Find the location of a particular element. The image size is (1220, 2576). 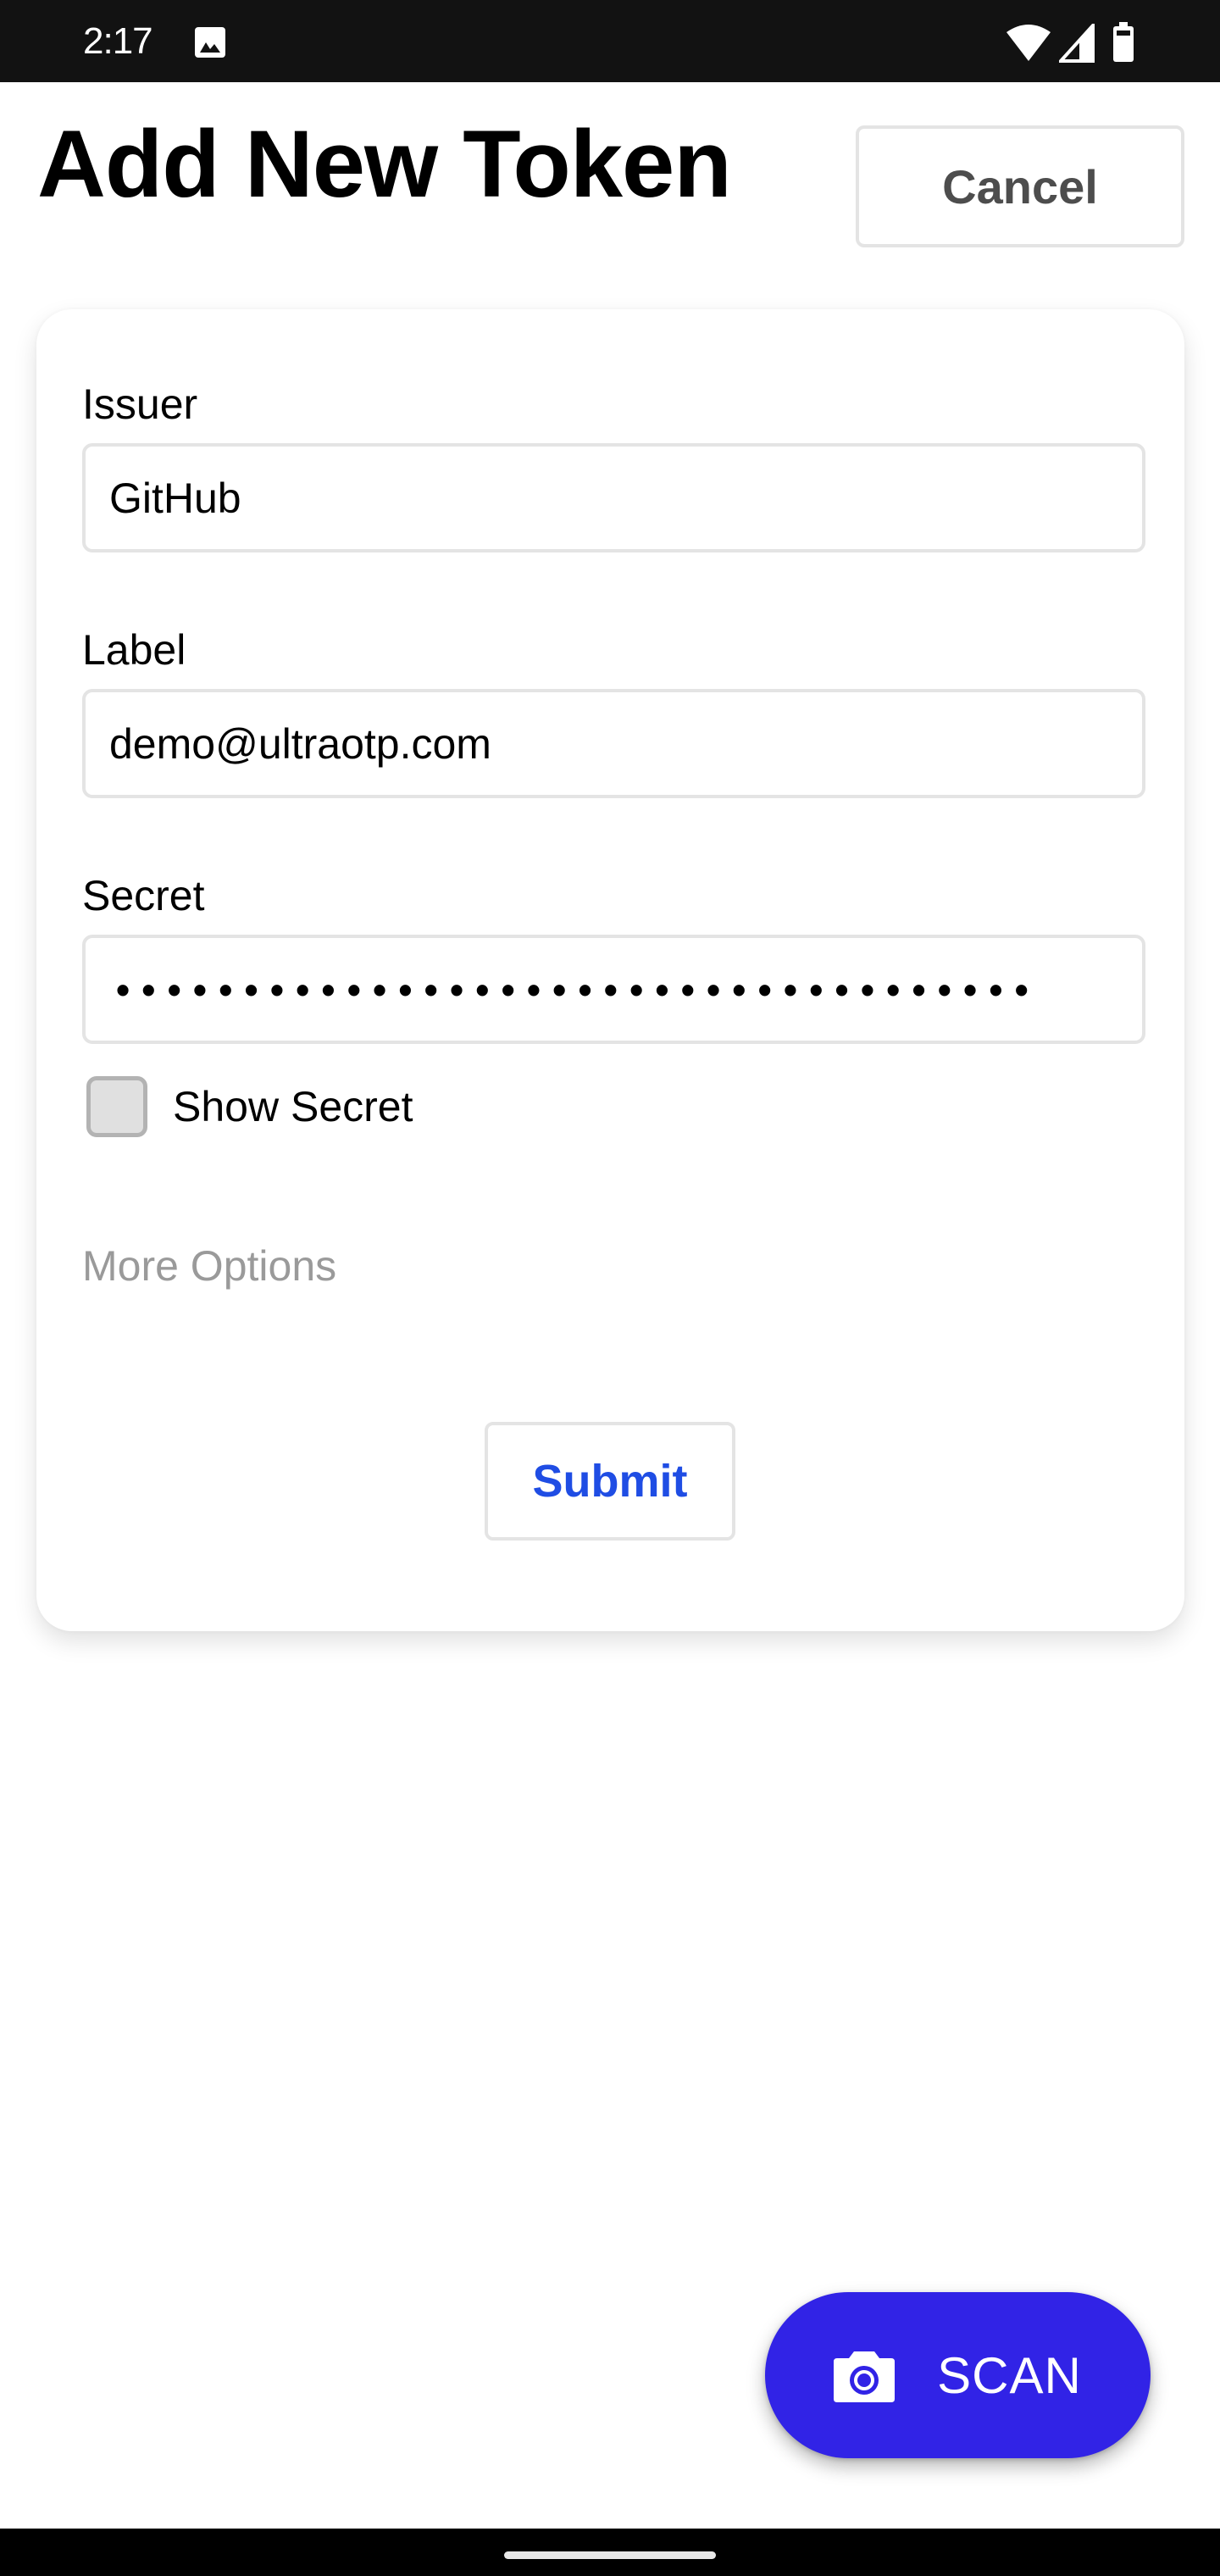

cell-signal-icon is located at coordinates (1077, 43).